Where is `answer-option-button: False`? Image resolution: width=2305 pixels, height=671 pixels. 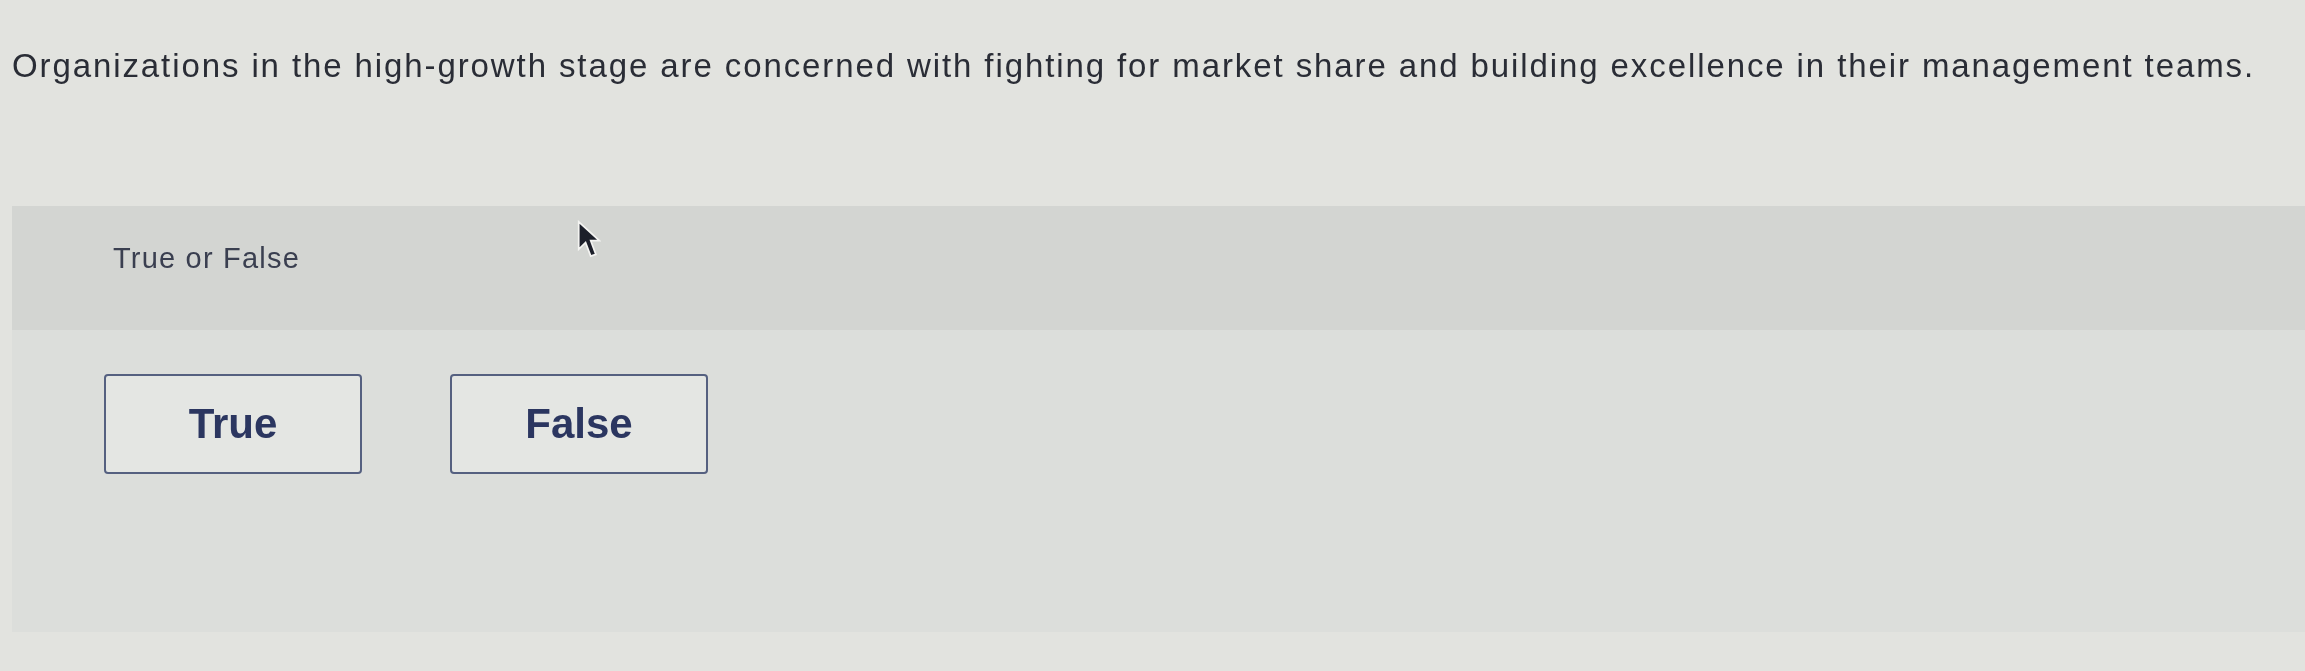
answer-option-button: False is located at coordinates (579, 424).